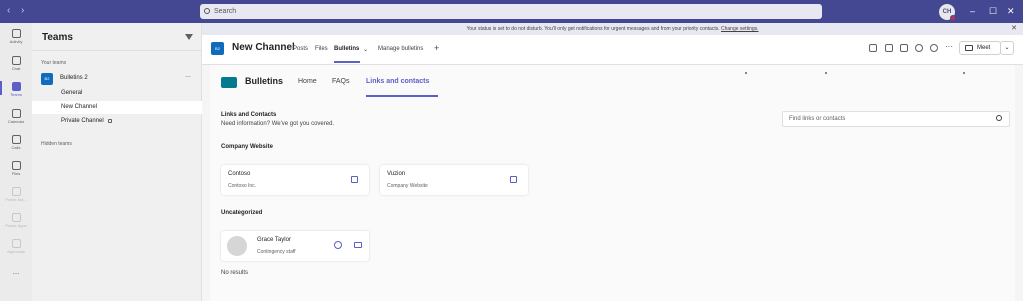 This screenshot has width=1023, height=301. What do you see at coordinates (16, 68) in the screenshot?
I see `rail-item-label: Chat` at bounding box center [16, 68].